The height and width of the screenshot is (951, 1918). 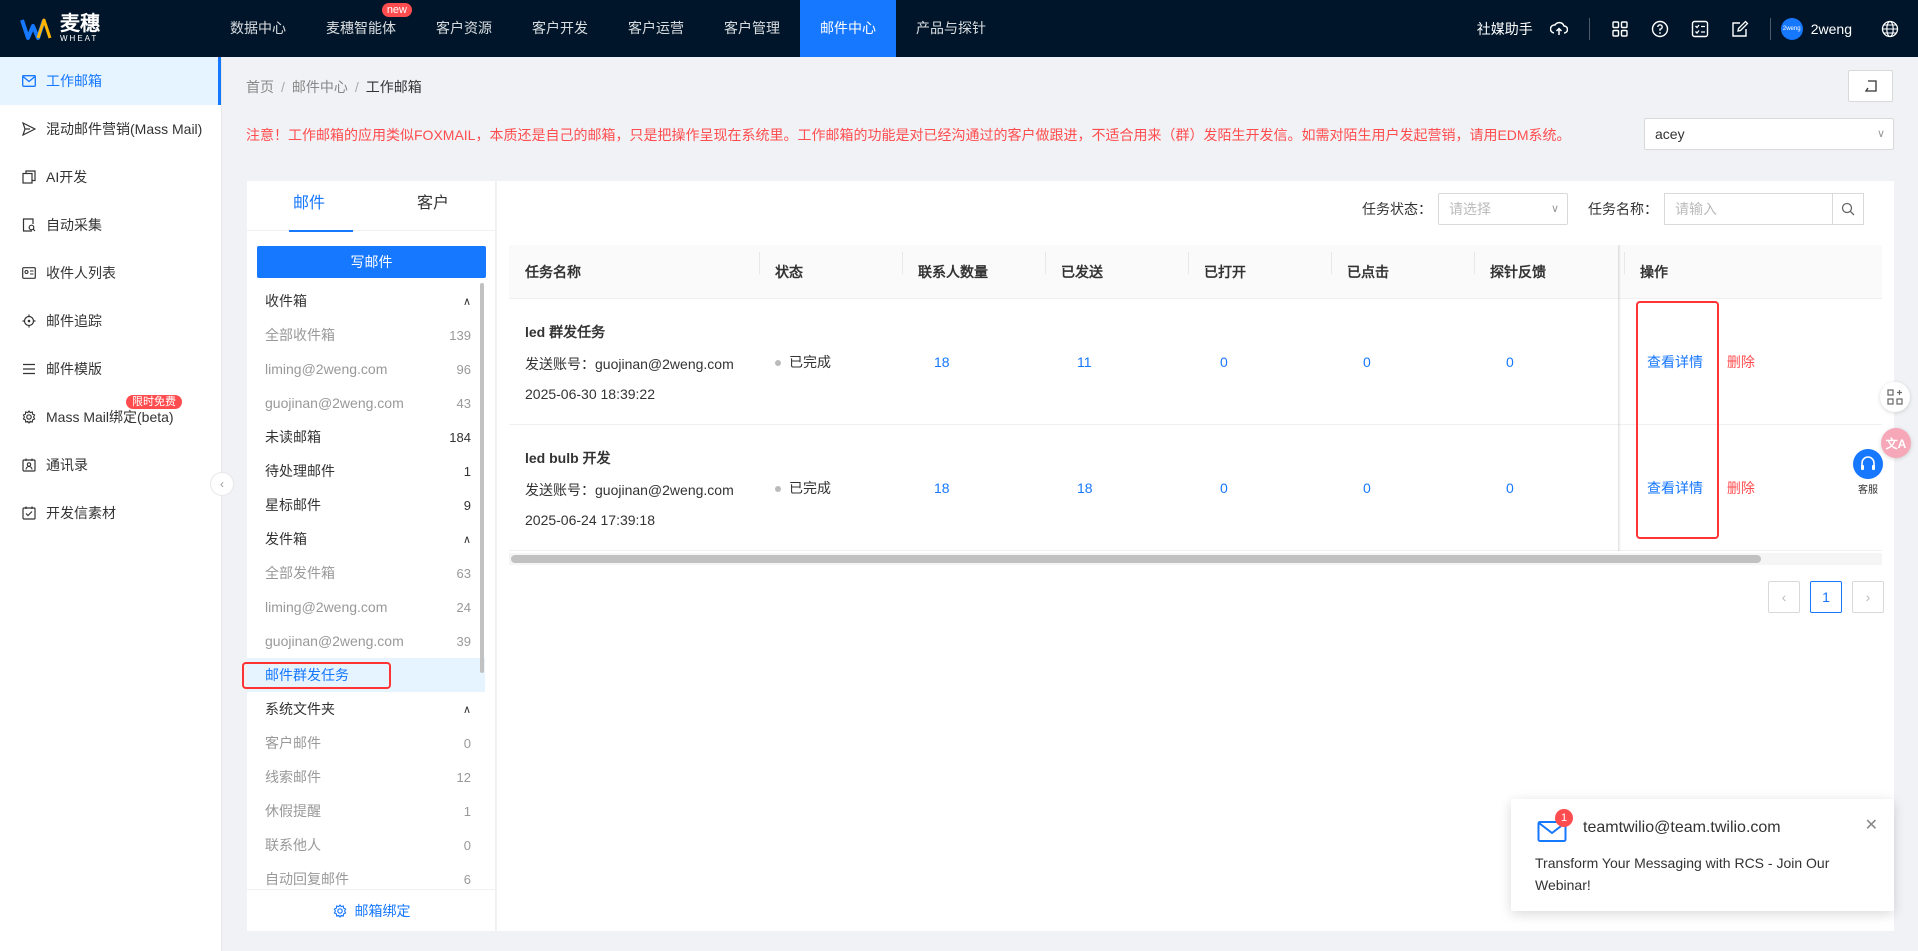 What do you see at coordinates (366, 573) in the screenshot?
I see `folder-item: 全部发件箱 63` at bounding box center [366, 573].